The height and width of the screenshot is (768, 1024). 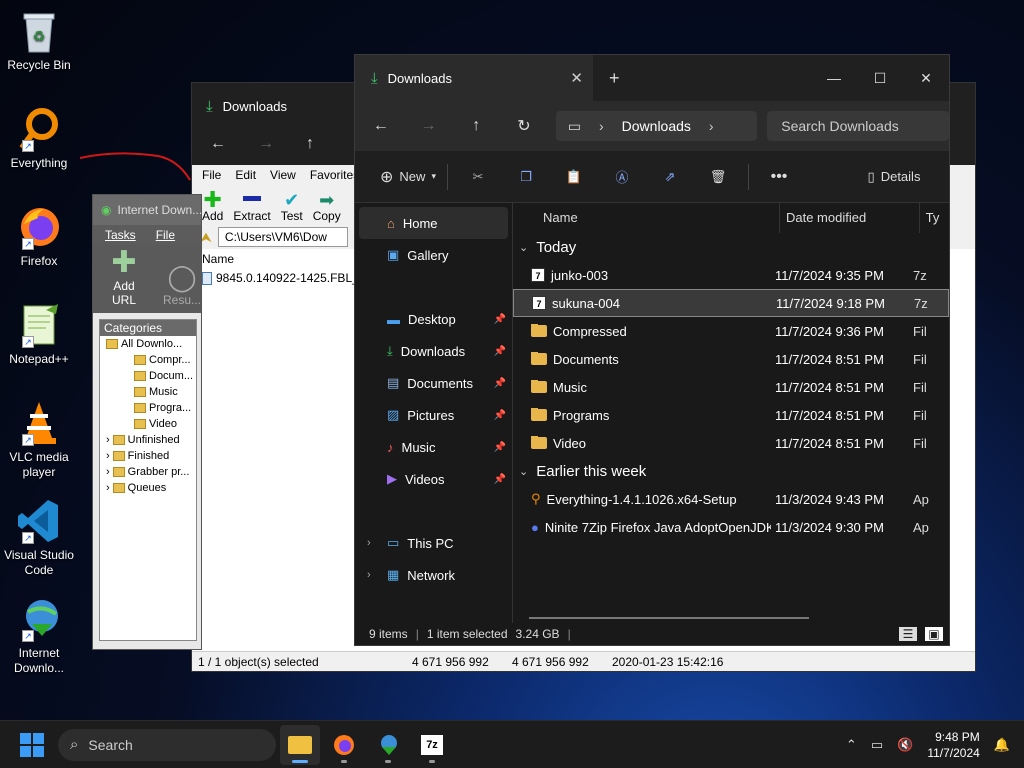 I want to click on idm-category-item: › Queues, so click(x=148, y=488).